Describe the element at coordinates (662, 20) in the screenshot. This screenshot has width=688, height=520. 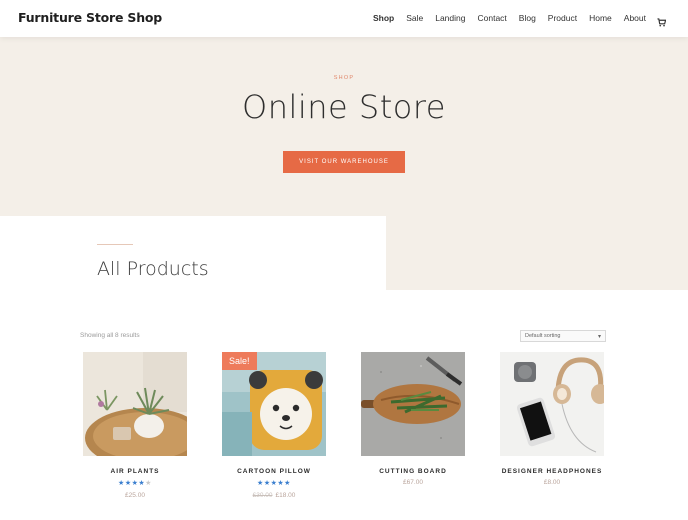
I see `cart-icon` at that location.